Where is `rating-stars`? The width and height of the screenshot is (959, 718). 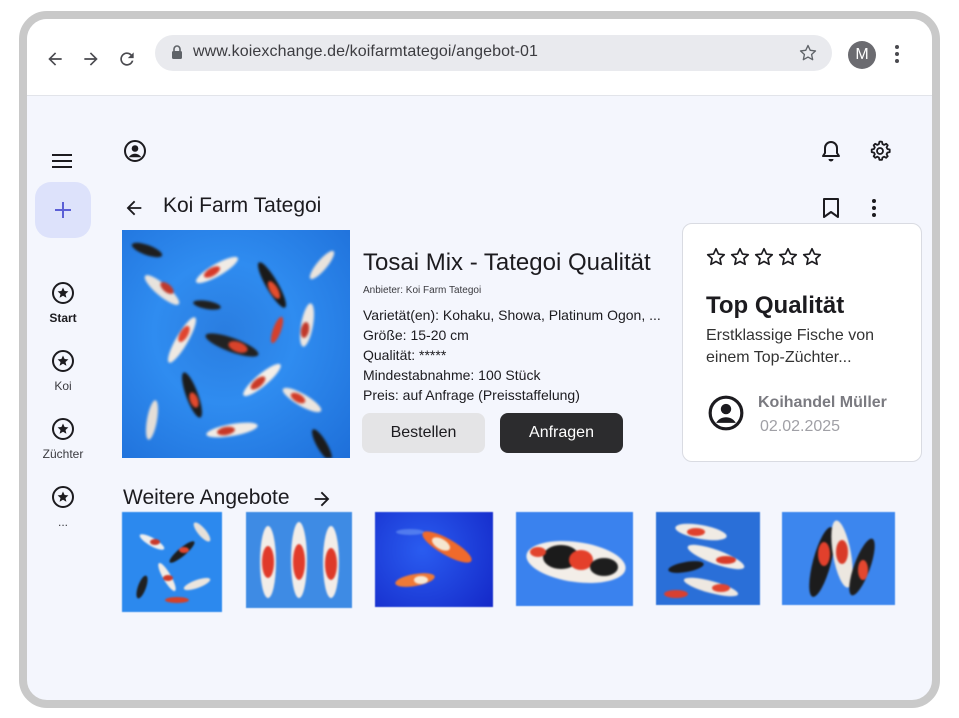
rating-stars is located at coordinates (764, 257).